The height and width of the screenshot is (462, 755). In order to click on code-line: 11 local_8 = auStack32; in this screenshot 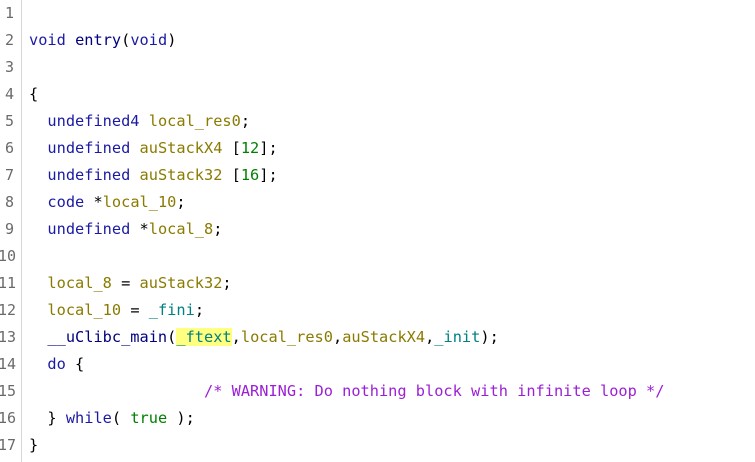, I will do `click(377, 283)`.